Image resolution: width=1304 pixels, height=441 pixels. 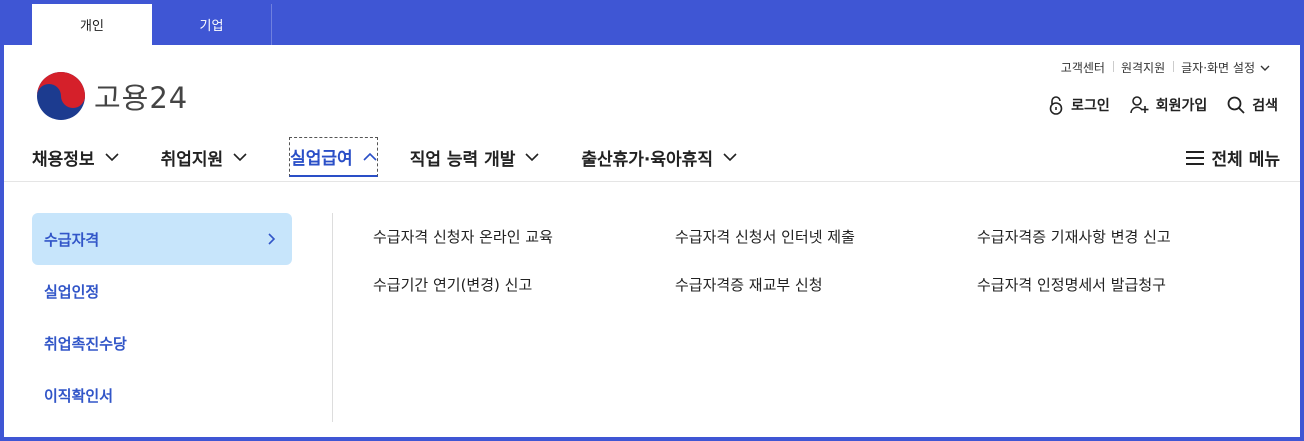 What do you see at coordinates (462, 159) in the screenshot?
I see `nav-item-label: 직업 능력 개발` at bounding box center [462, 159].